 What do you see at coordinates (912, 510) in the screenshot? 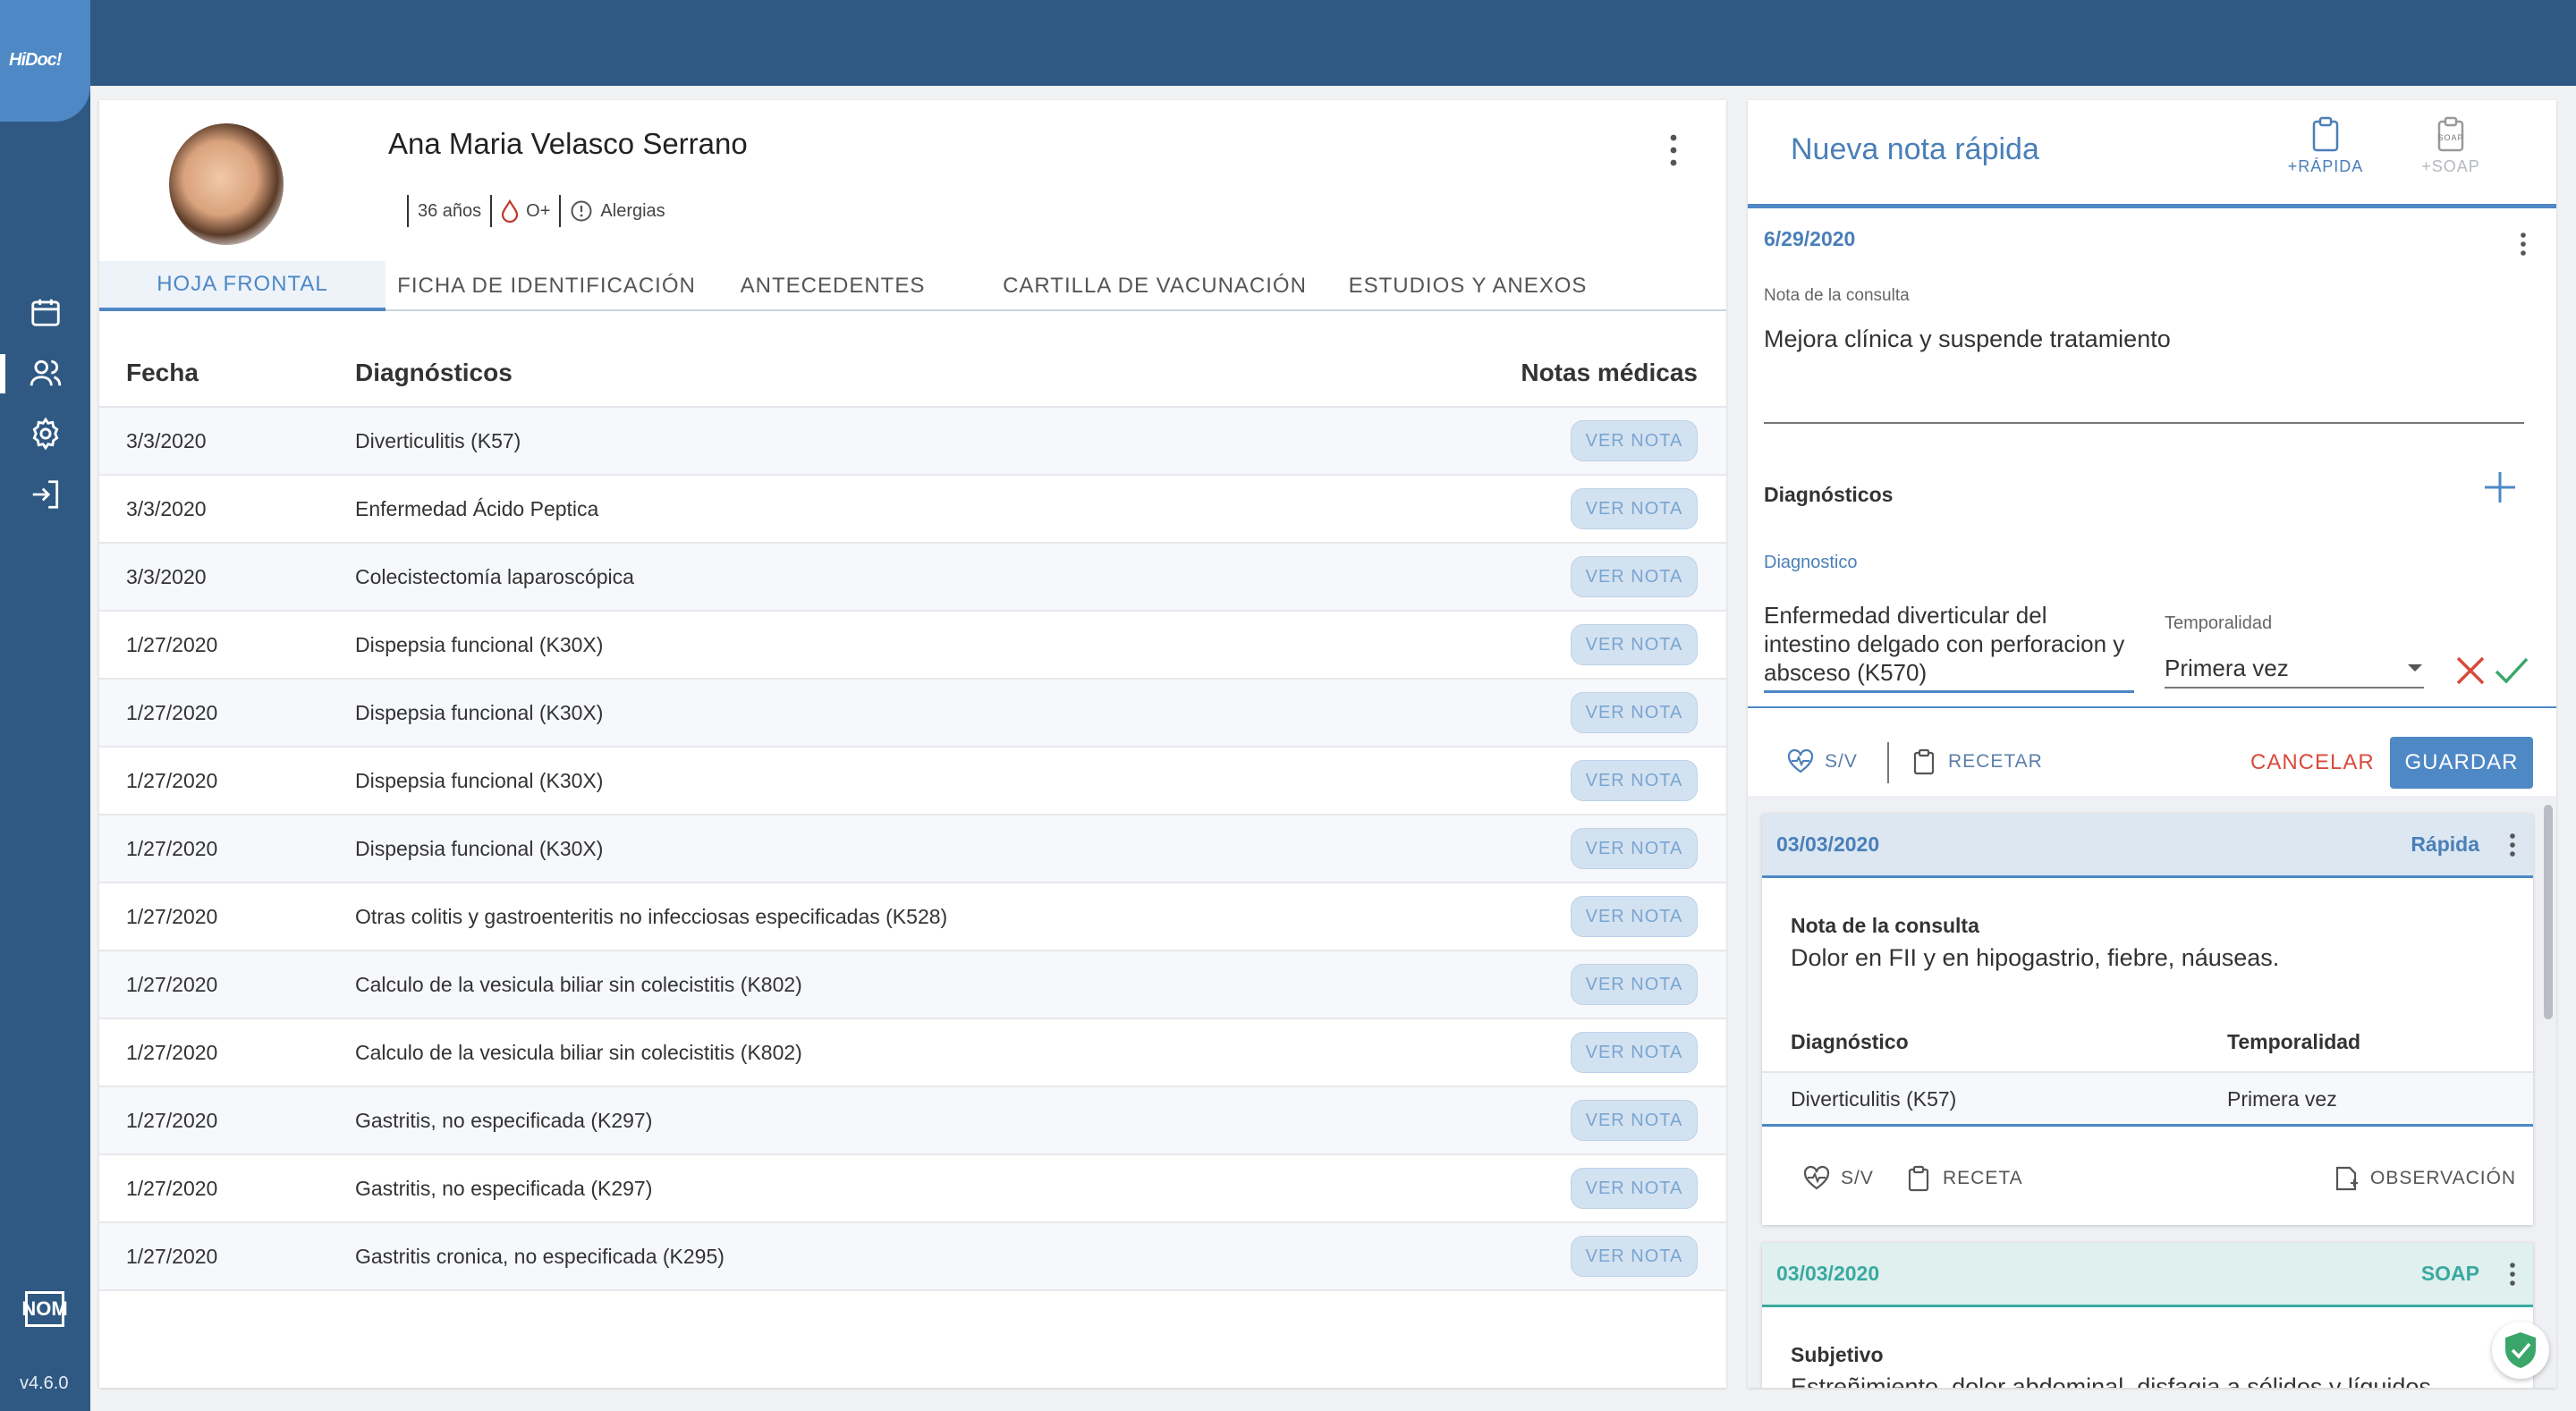
I see `table-row: 3/3/2020 Enfermedad Ácido Peptica VER NOTA` at bounding box center [912, 510].